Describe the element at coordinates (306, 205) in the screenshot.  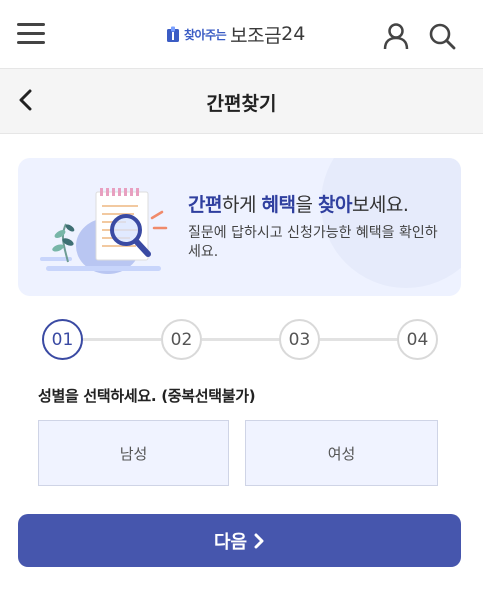
I see `headline-word: 을` at that location.